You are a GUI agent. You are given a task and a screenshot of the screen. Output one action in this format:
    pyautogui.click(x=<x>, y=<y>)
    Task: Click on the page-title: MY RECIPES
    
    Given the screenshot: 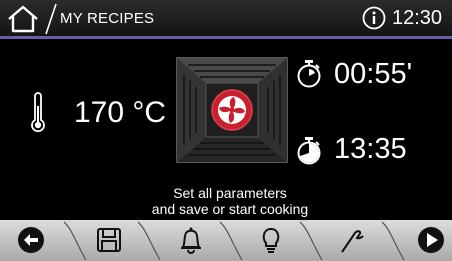 What is the action you would take?
    pyautogui.click(x=107, y=18)
    